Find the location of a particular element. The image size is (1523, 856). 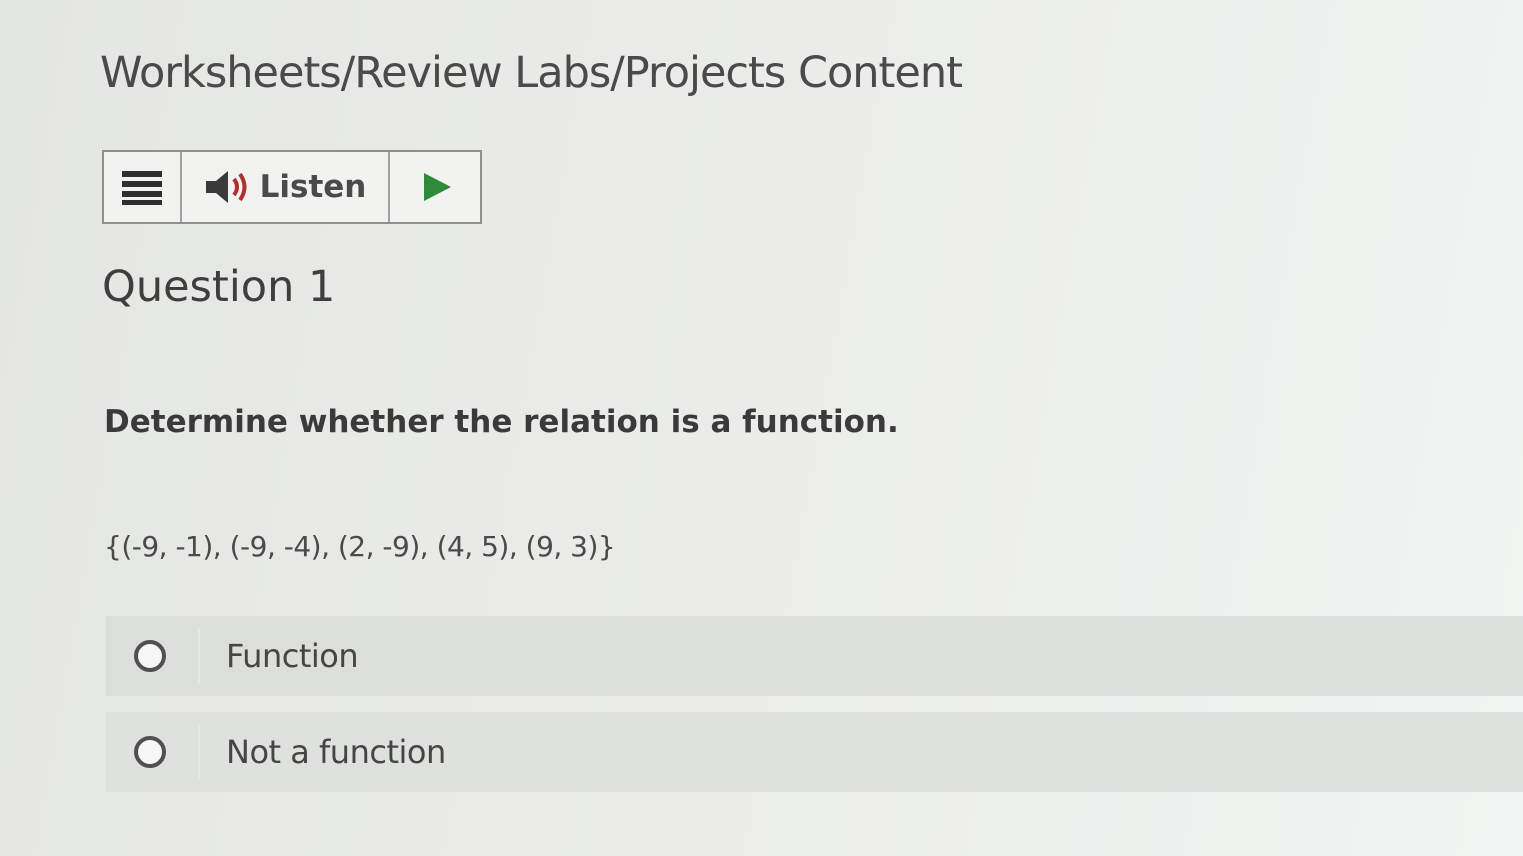

hamburger-menu-icon is located at coordinates (142, 188).